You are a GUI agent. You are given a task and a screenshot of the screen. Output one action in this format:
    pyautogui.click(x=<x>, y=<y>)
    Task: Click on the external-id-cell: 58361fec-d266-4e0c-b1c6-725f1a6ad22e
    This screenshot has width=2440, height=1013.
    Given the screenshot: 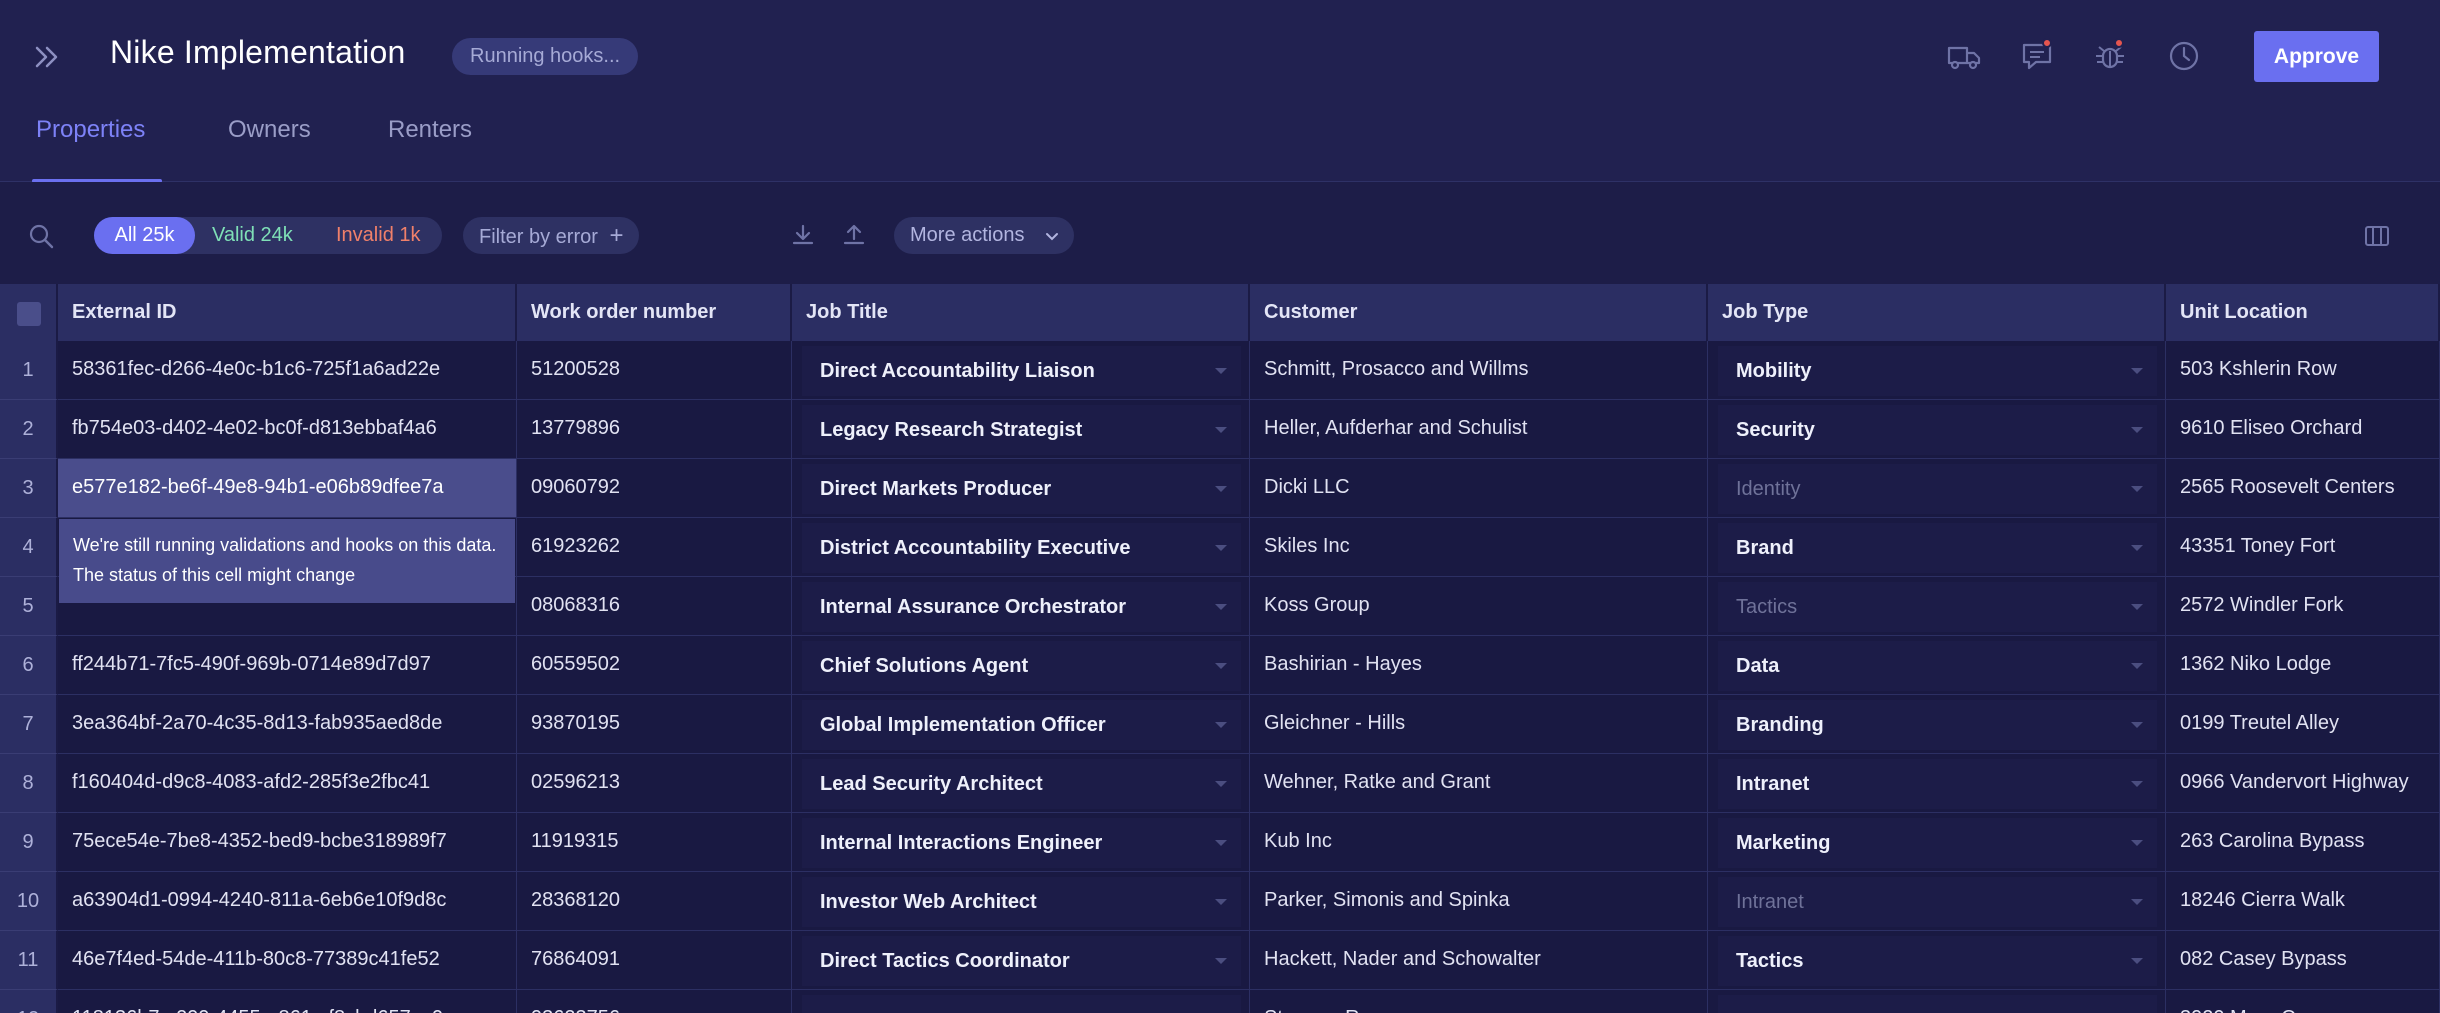 What is the action you would take?
    pyautogui.click(x=287, y=370)
    